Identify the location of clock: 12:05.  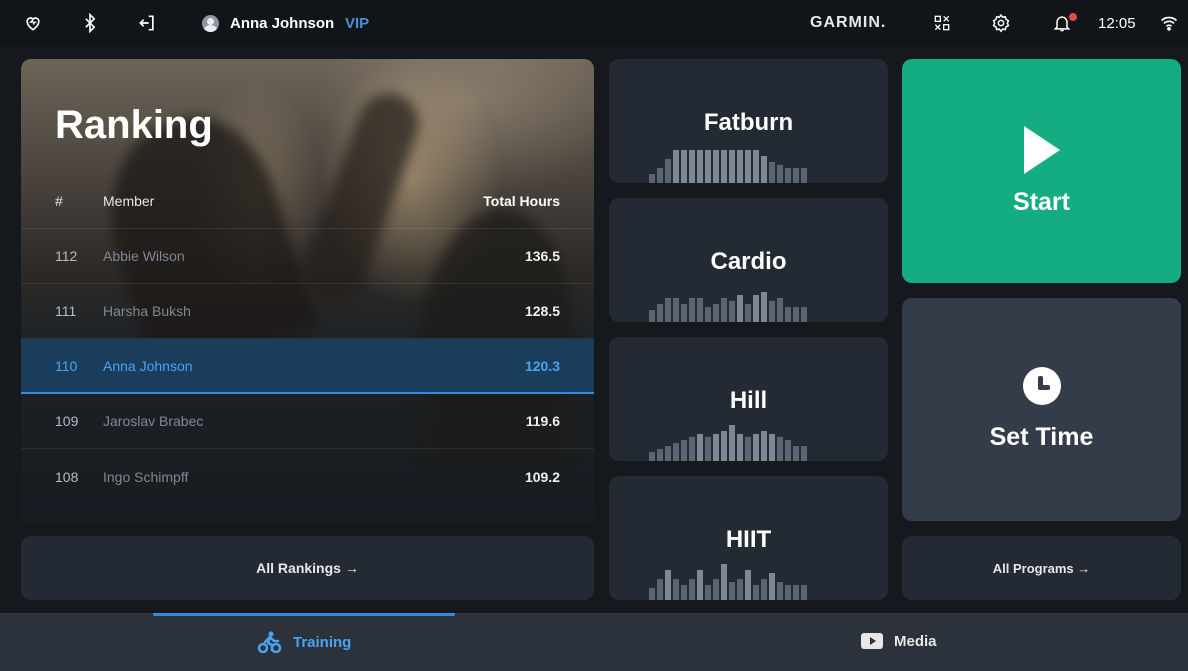
(1117, 23).